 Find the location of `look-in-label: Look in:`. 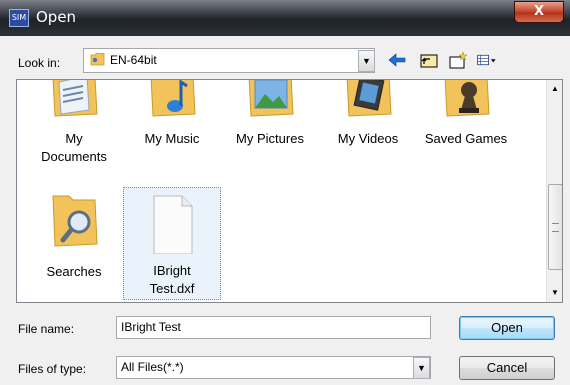

look-in-label: Look in: is located at coordinates (39, 63).